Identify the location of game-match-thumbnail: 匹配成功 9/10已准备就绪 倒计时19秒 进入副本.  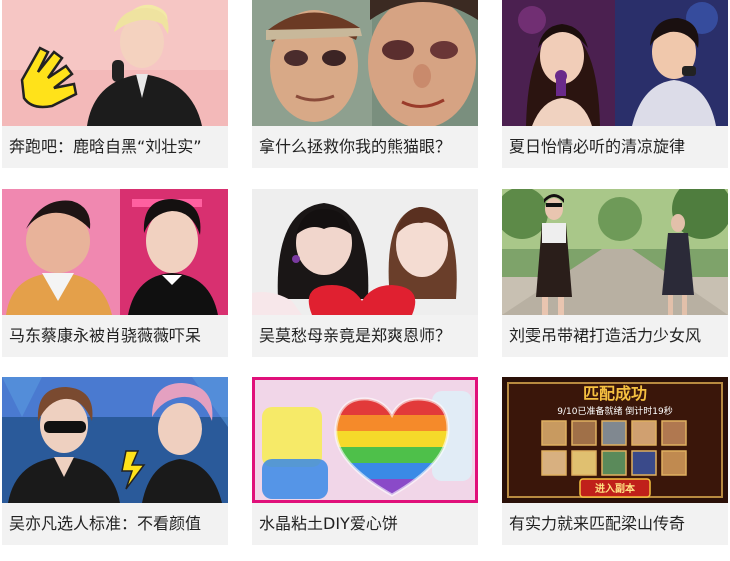
(615, 440).